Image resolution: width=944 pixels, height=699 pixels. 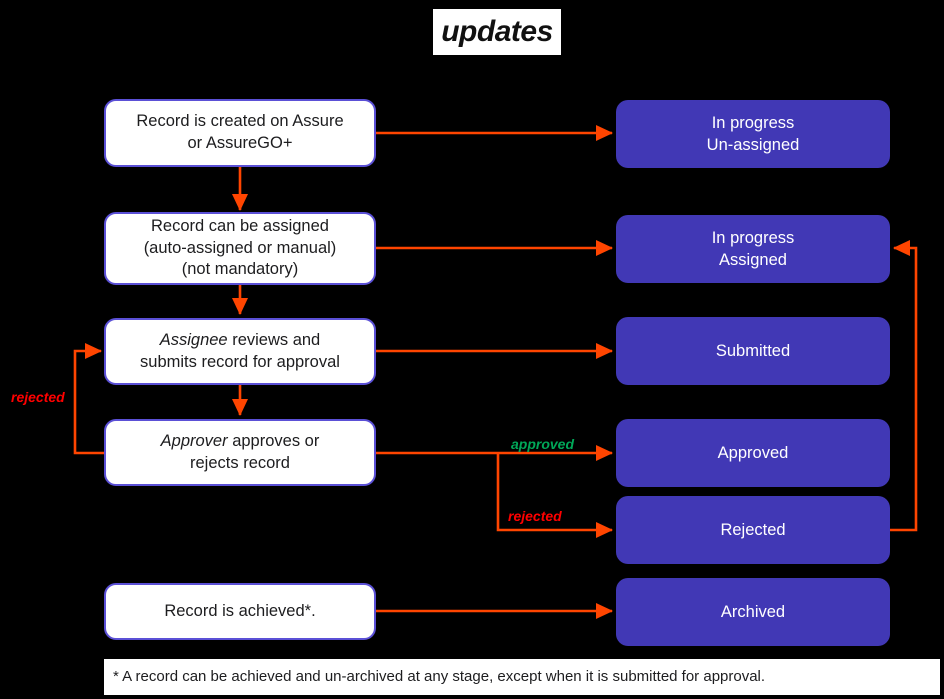 What do you see at coordinates (535, 516) in the screenshot?
I see `edge-label-rejected-branch: rejected` at bounding box center [535, 516].